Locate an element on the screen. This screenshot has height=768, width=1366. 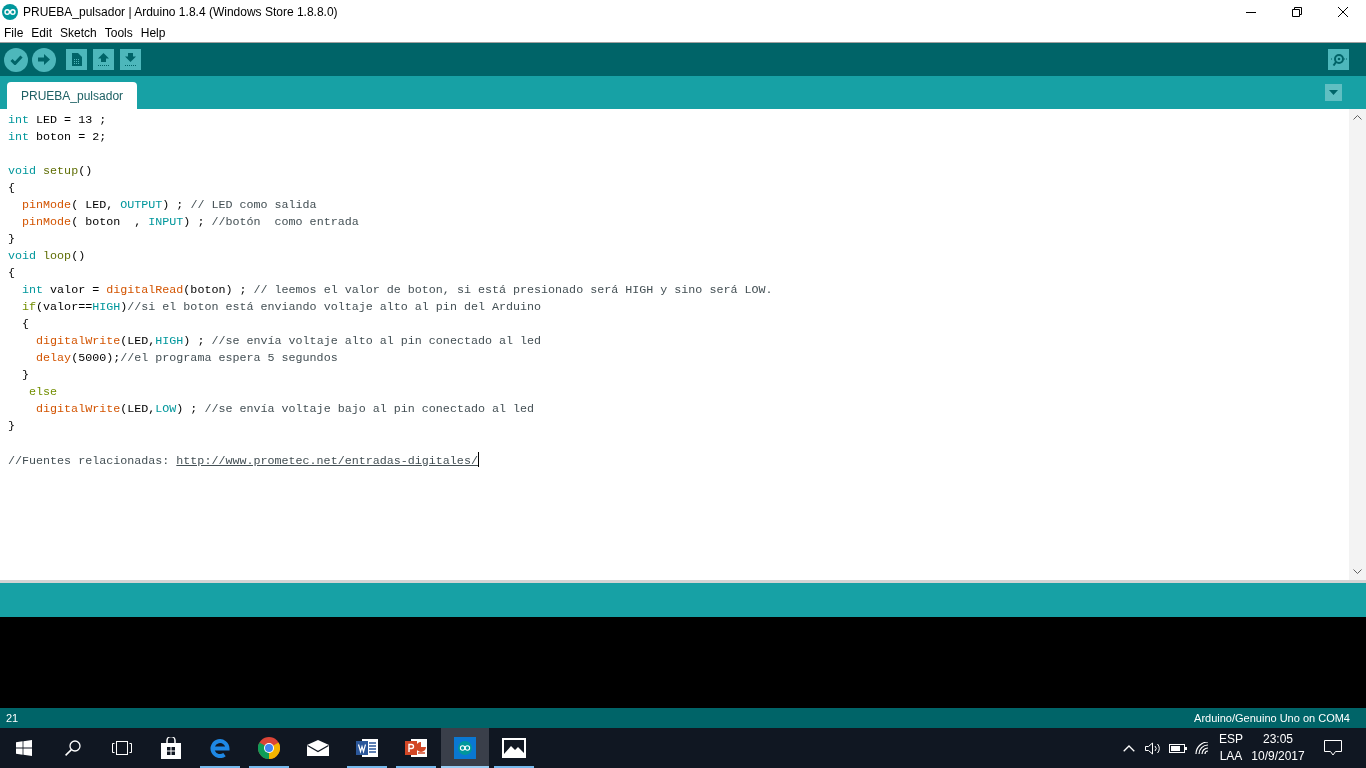
language-button: ESP LAA is located at coordinates (1231, 748).